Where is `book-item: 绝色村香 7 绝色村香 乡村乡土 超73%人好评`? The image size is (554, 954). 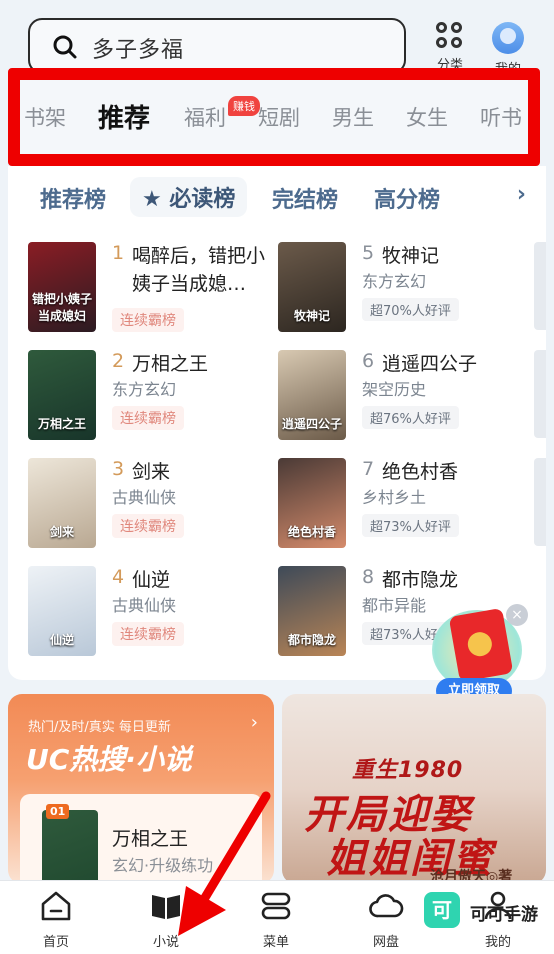
book-item: 绝色村香 7 绝色村香 乡村乡土 超73%人好评 is located at coordinates (403, 506).